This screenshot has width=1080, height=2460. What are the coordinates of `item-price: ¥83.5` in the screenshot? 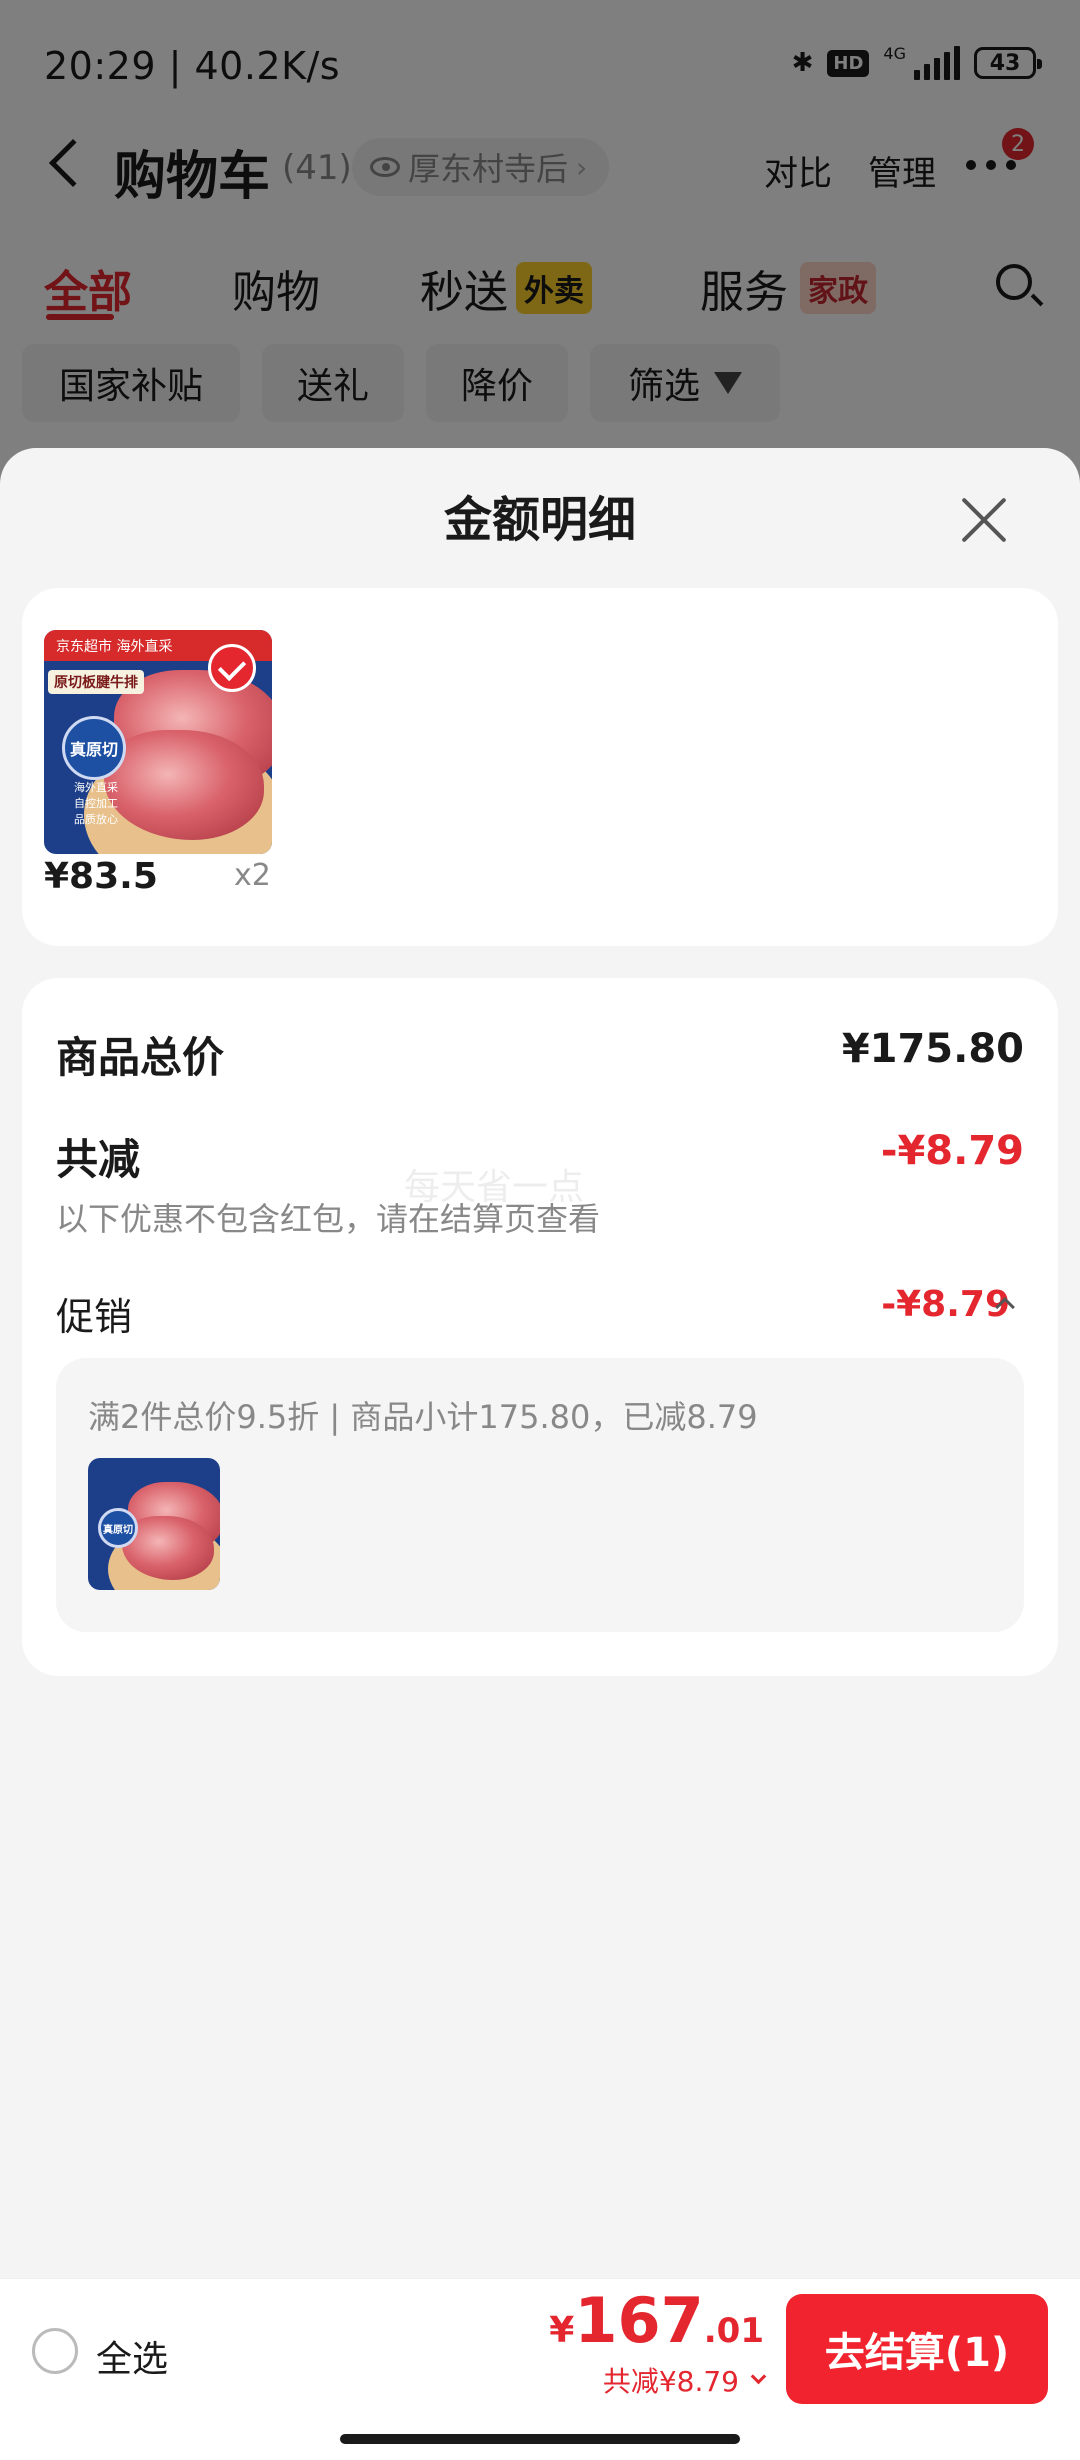 It's located at (101, 876).